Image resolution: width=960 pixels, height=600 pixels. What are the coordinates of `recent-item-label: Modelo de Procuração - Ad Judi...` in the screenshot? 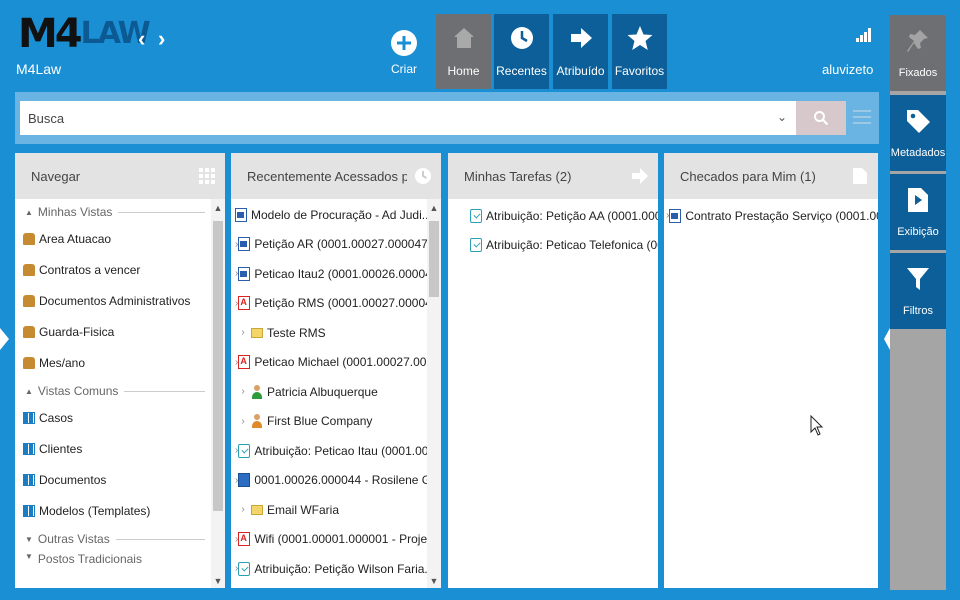 It's located at (339, 214).